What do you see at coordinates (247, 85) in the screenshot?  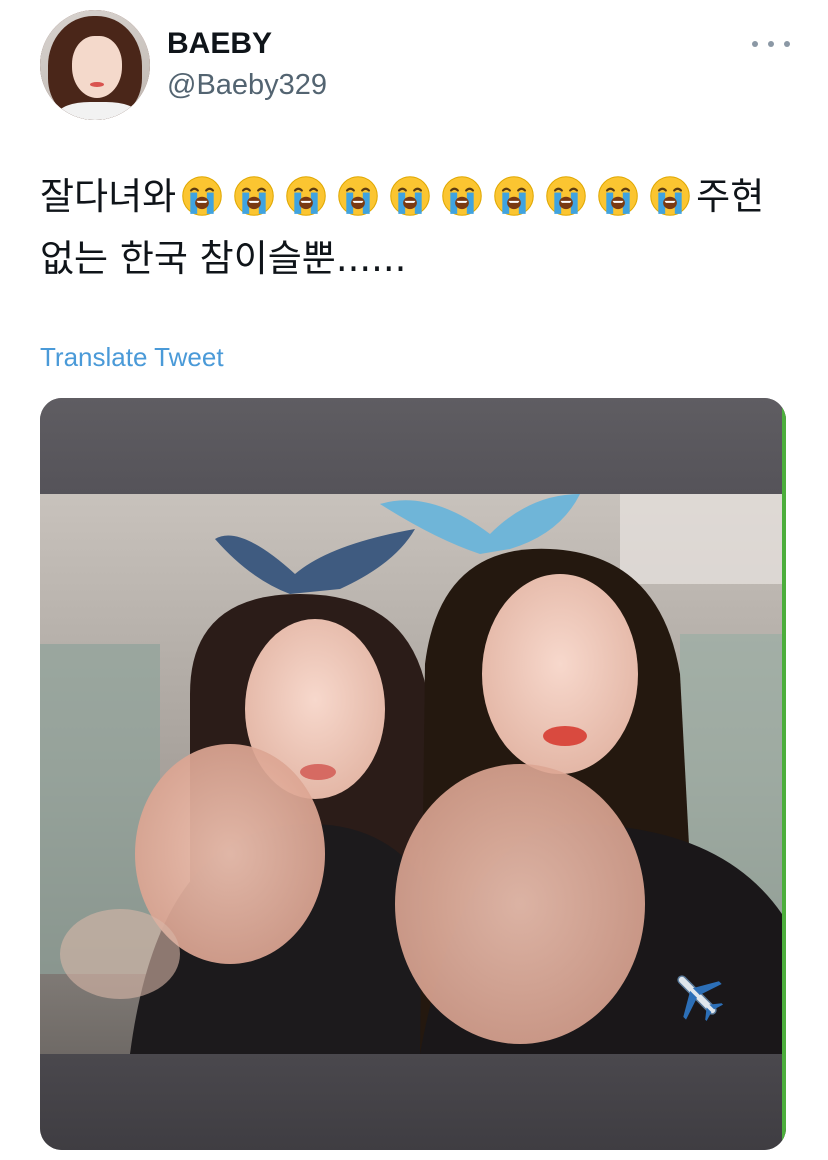 I see `author-handle: @Baeby329` at bounding box center [247, 85].